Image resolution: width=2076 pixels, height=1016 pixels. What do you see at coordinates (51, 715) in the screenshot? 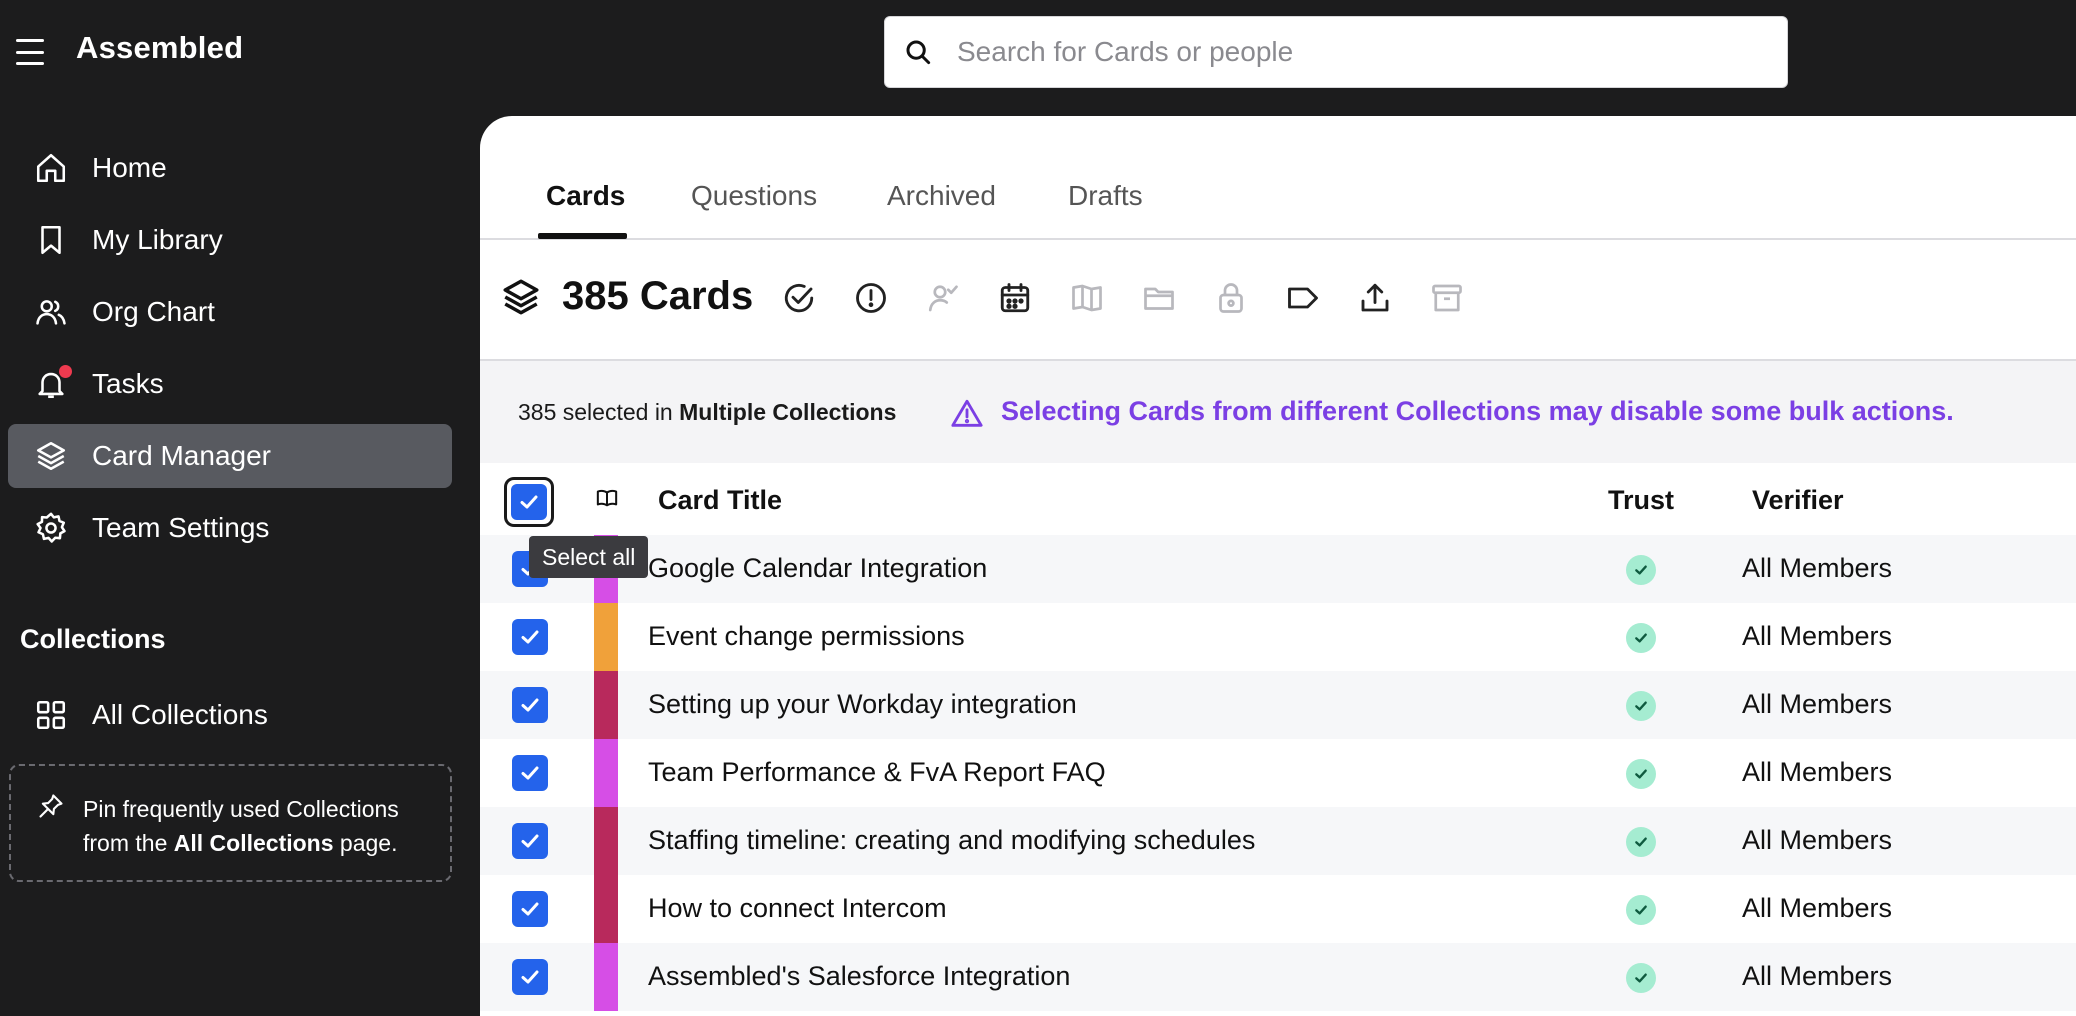
I see `grid-icon` at bounding box center [51, 715].